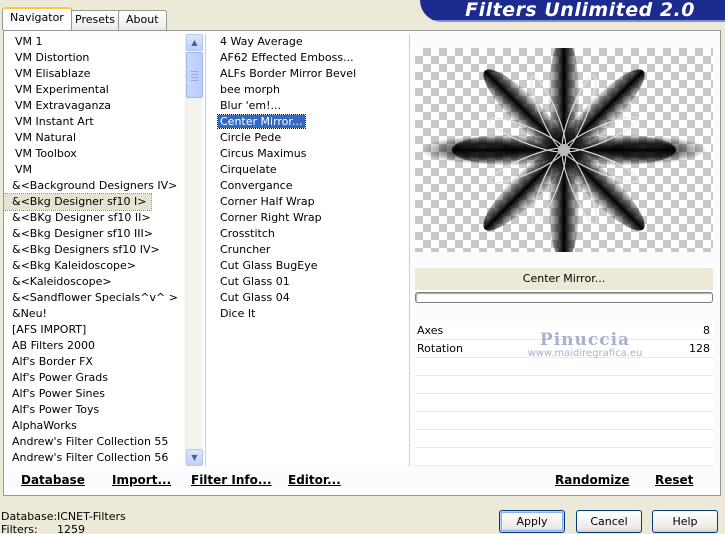 Image resolution: width=725 pixels, height=534 pixels. I want to click on filter-item: Corner Right Wrap, so click(308, 218).